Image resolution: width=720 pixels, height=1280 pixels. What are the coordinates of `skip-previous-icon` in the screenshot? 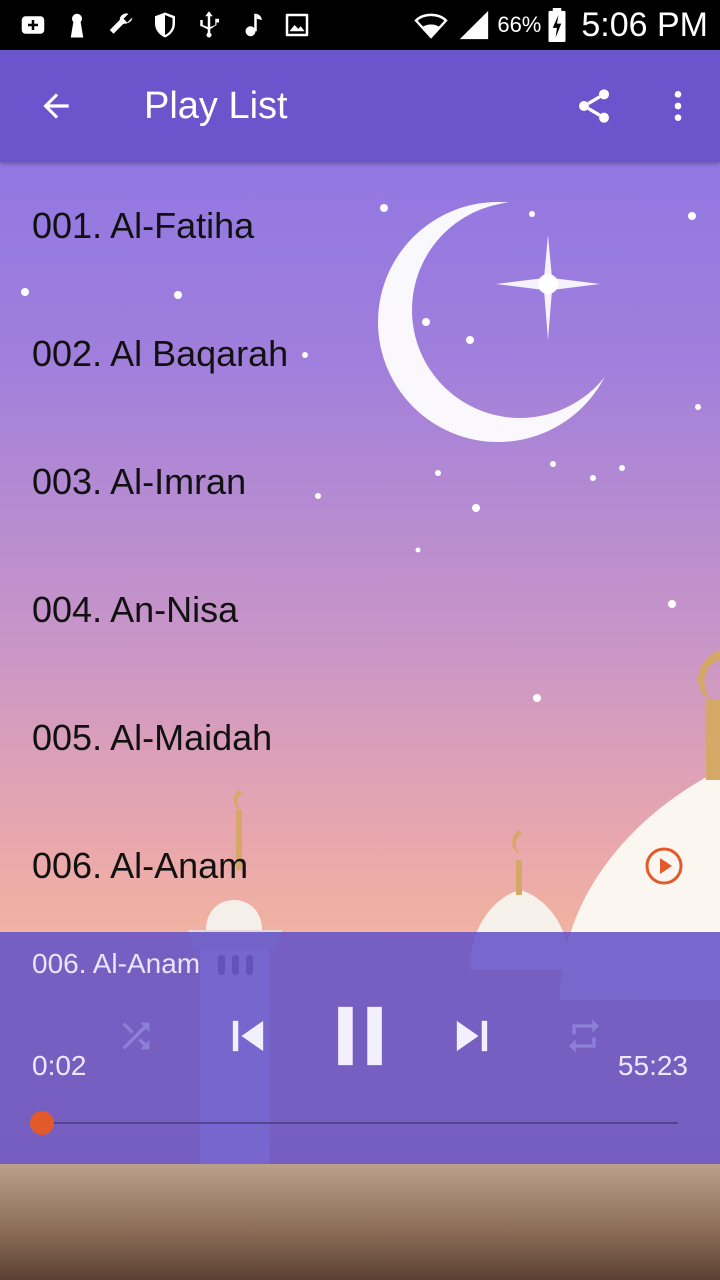 It's located at (248, 1036).